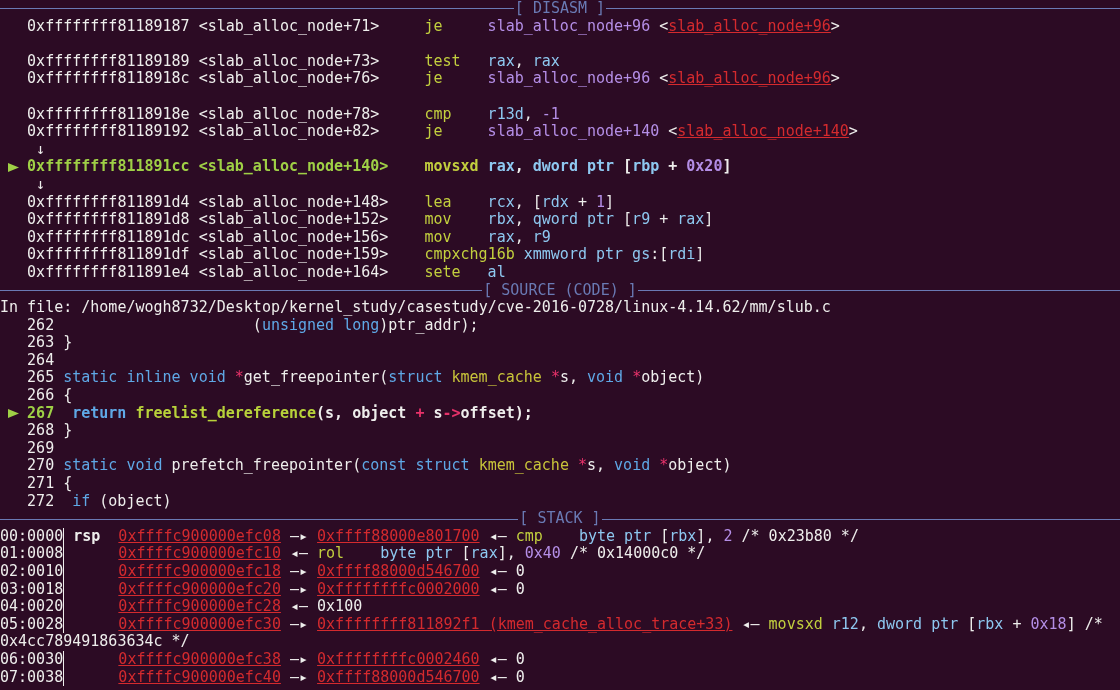 This screenshot has height=690, width=1120. Describe the element at coordinates (370, 220) in the screenshot. I see `disassembly-line: 0xffffffff811891d8 <slab_alloc_node+152> mov rbx, qword ptr [r9 + rax]` at that location.